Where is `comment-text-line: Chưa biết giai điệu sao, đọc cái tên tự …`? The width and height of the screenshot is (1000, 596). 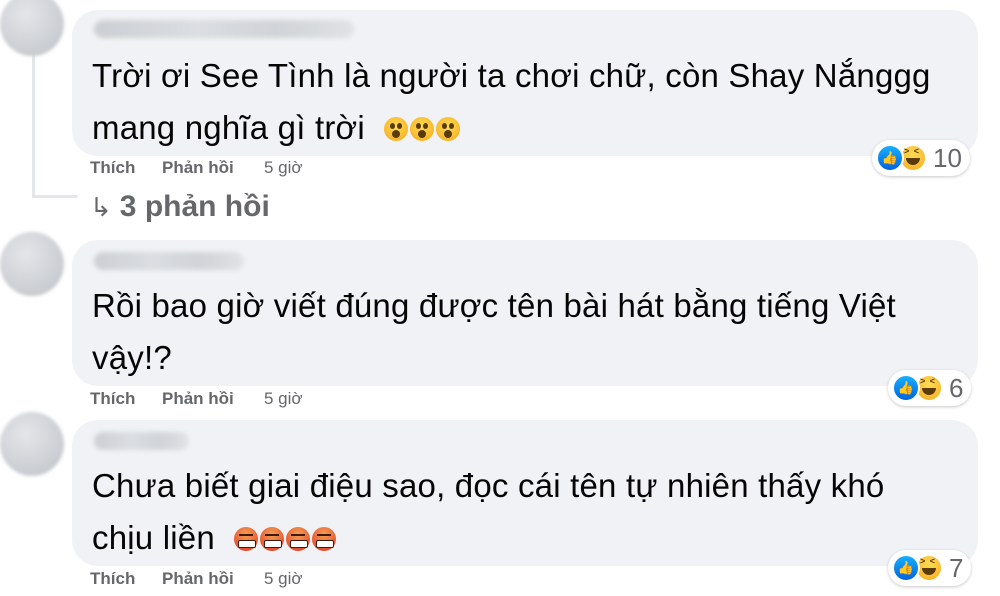 comment-text-line: Chưa biết giai điệu sao, đọc cái tên tự … is located at coordinates (488, 485).